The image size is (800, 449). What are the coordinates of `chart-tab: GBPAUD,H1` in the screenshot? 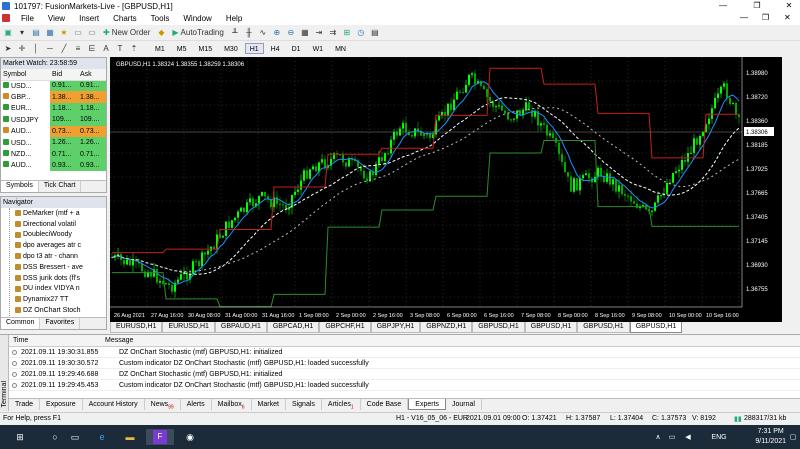 It's located at (240, 327).